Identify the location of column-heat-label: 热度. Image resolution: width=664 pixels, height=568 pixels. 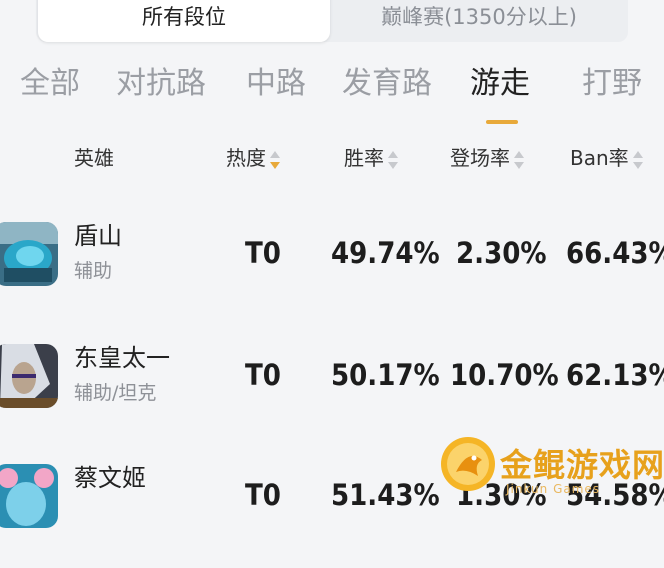
(246, 158).